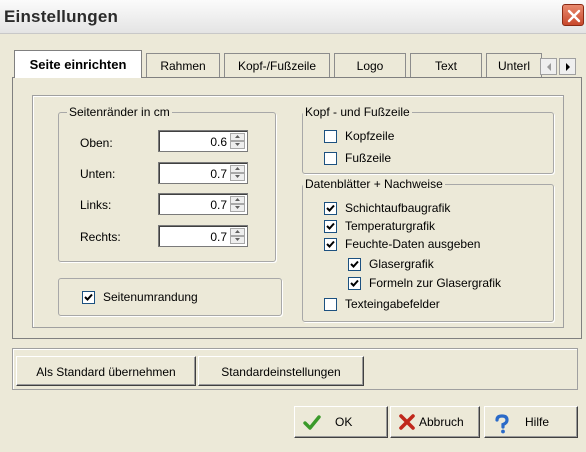 The height and width of the screenshot is (452, 586). I want to click on text-input-fields-label: Texteingabefelder, so click(392, 304).